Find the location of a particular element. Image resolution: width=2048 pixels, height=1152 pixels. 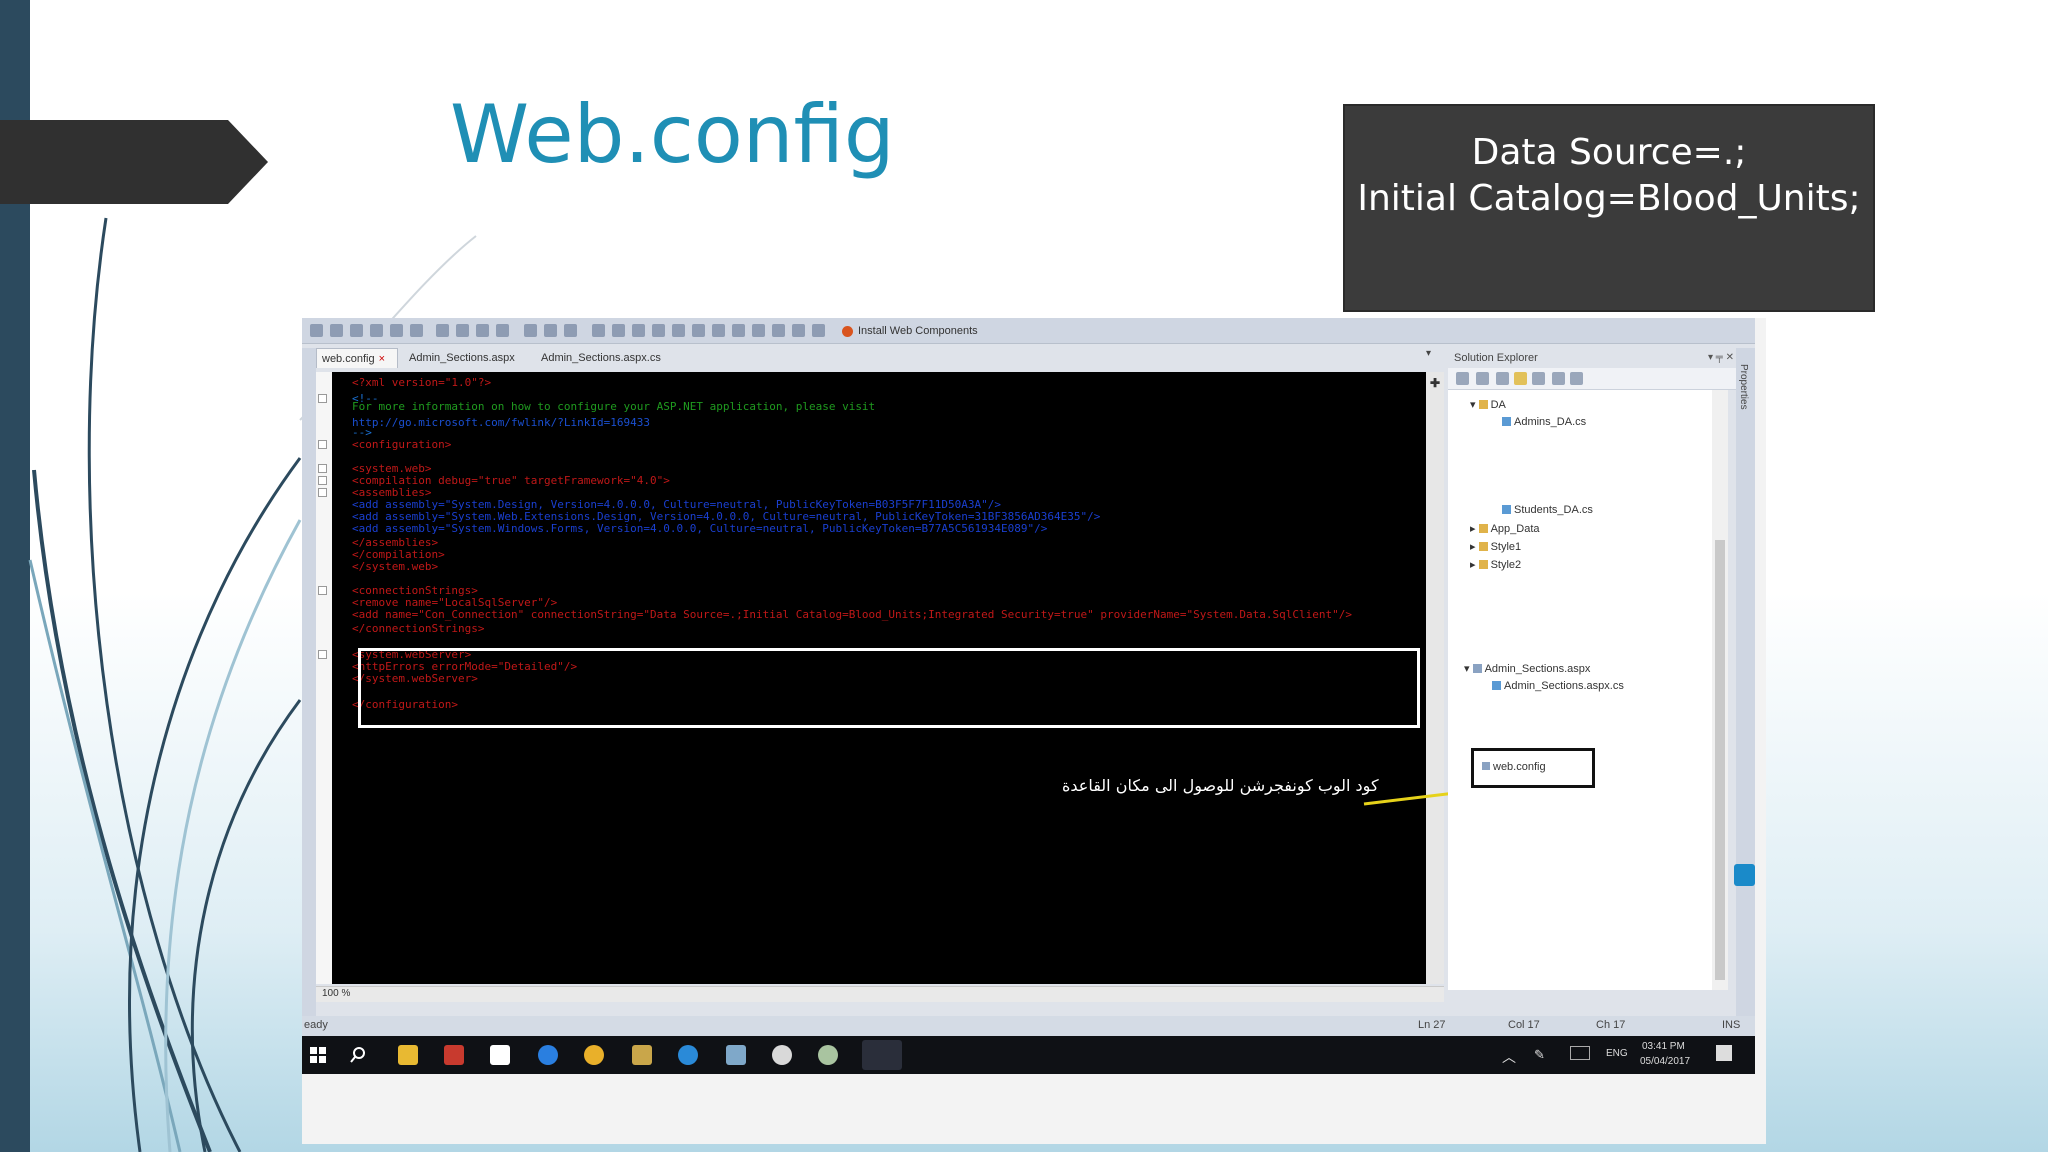

tree-item-admin-sections-aspx: ▾ Admin_Sections.aspx is located at coordinates (1527, 668).